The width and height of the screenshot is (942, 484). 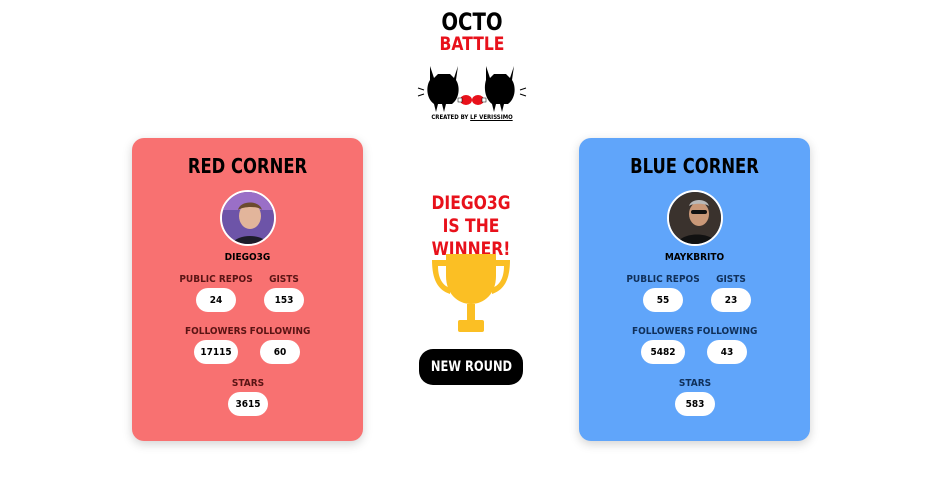 I want to click on red-gists-label: GISTS, so click(x=284, y=279).